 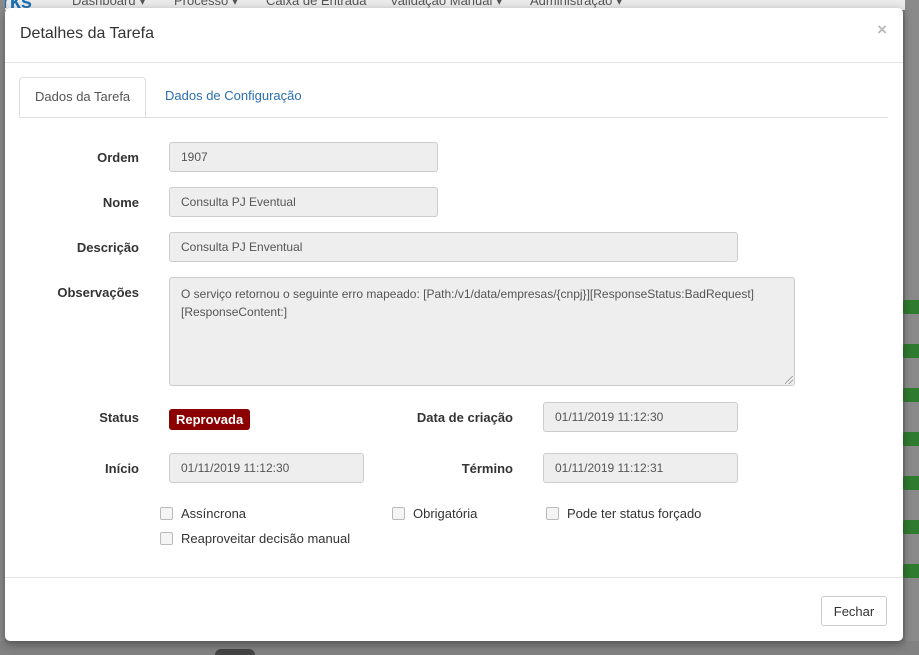 What do you see at coordinates (912, 327) in the screenshot?
I see `background-right-strip` at bounding box center [912, 327].